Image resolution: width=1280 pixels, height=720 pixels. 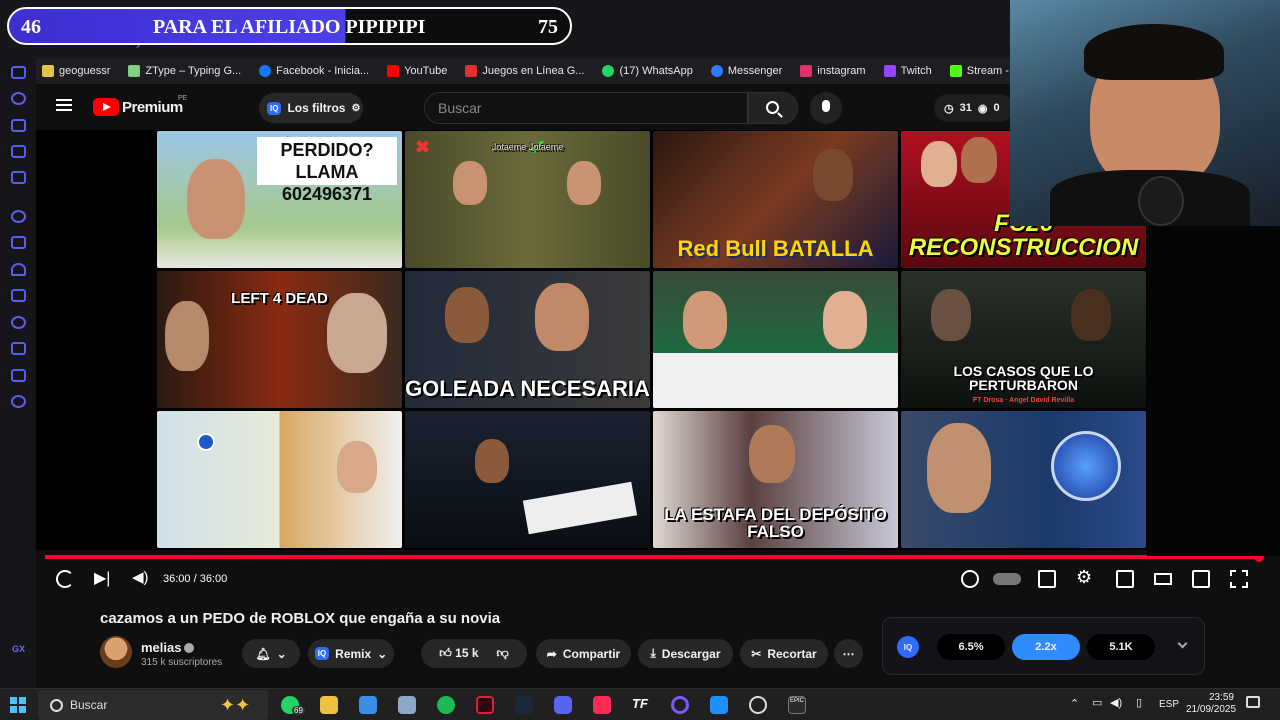 What do you see at coordinates (329, 705) in the screenshot?
I see `file-explorer-icon` at bounding box center [329, 705].